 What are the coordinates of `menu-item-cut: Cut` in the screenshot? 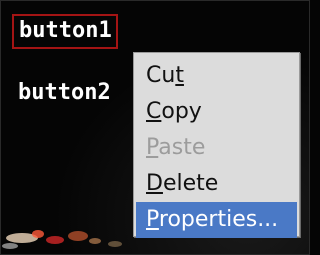 It's located at (216, 76).